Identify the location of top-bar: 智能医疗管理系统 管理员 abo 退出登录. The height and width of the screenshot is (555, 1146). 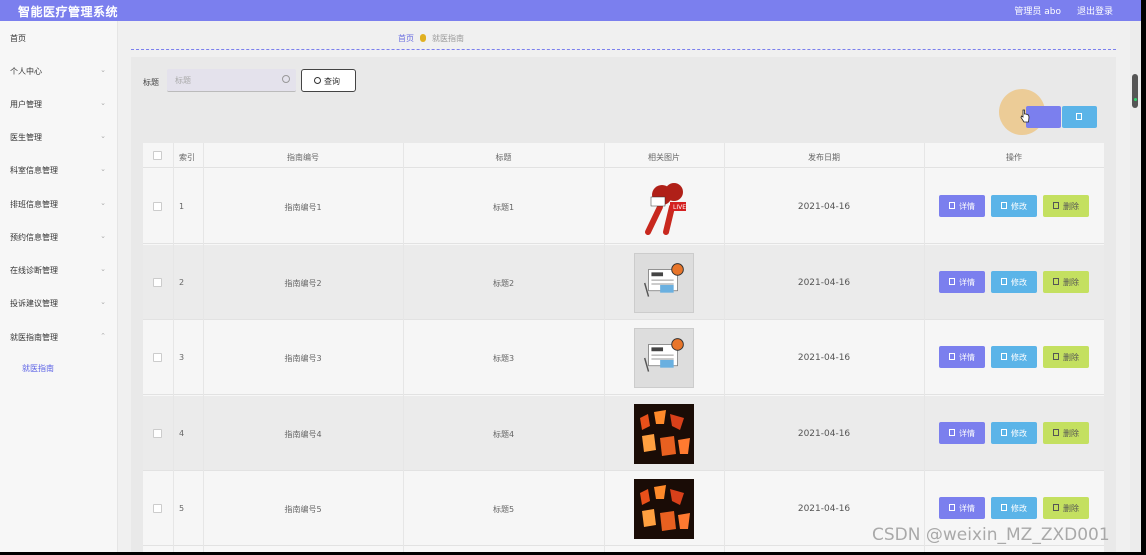
(570, 10).